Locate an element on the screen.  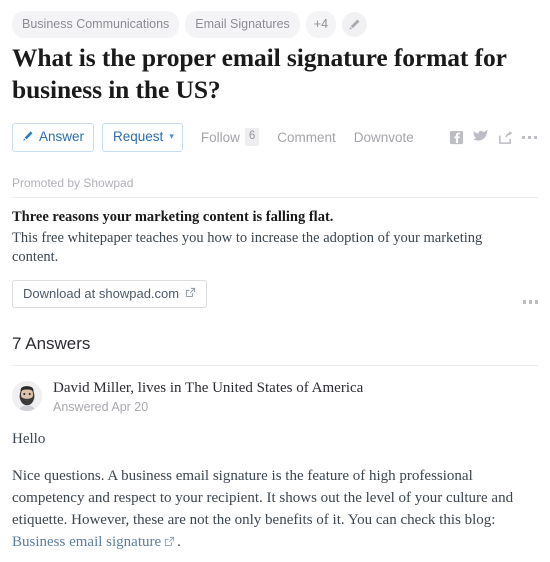
follow-label: Follow is located at coordinates (220, 137).